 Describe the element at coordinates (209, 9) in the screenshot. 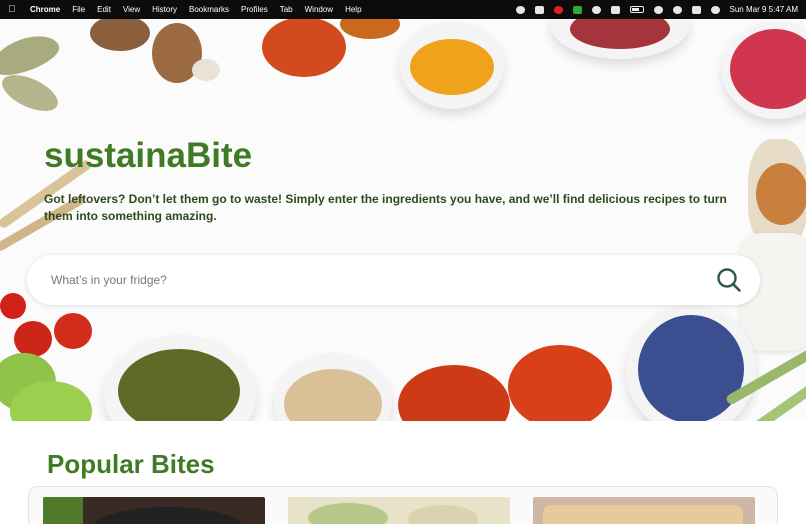

I see `menu-bookmarks: Bookmarks` at that location.